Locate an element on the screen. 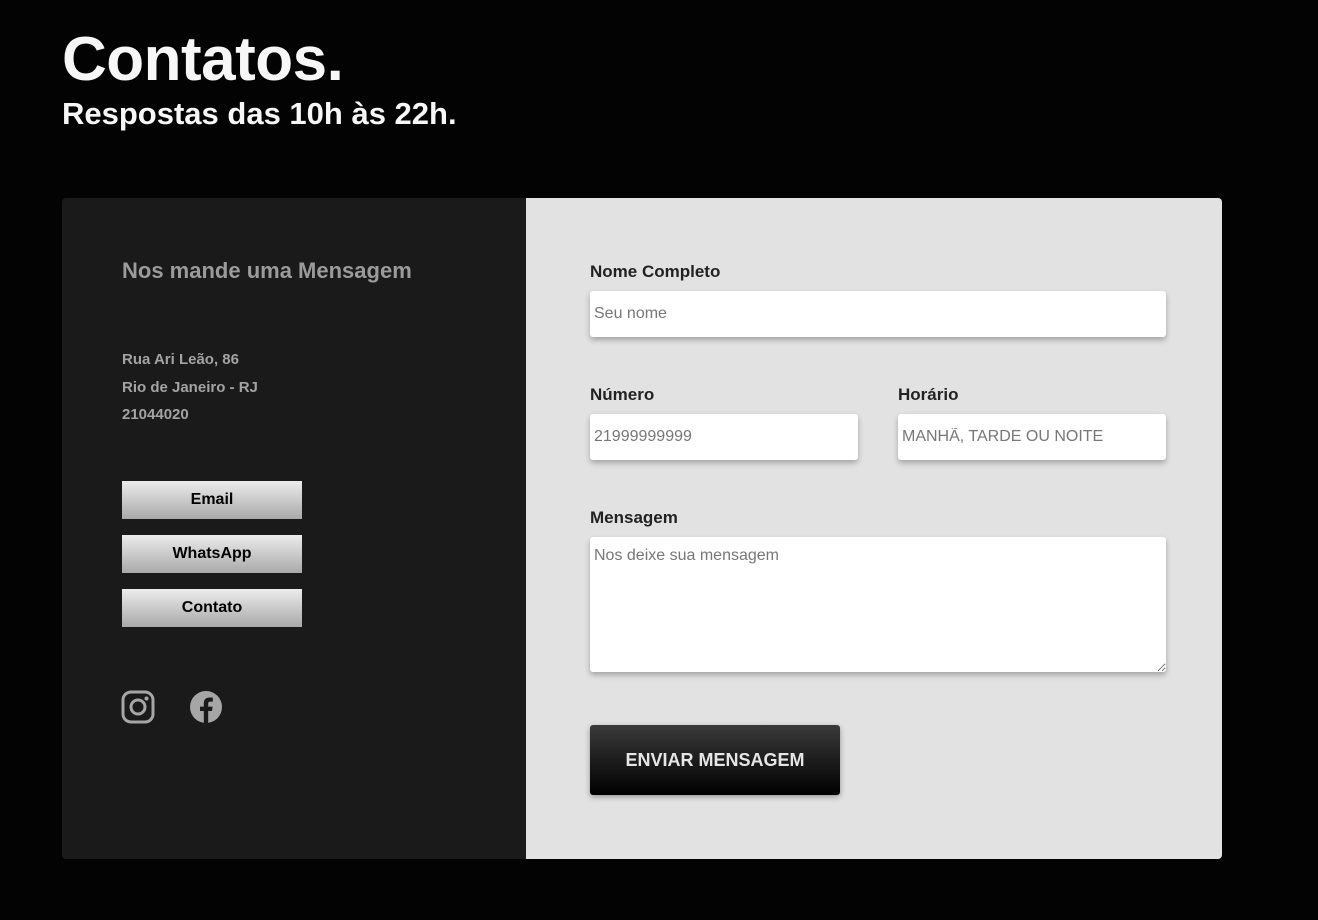 The image size is (1318, 920). address-street: Rua Ari Leão, 86 is located at coordinates (180, 359).